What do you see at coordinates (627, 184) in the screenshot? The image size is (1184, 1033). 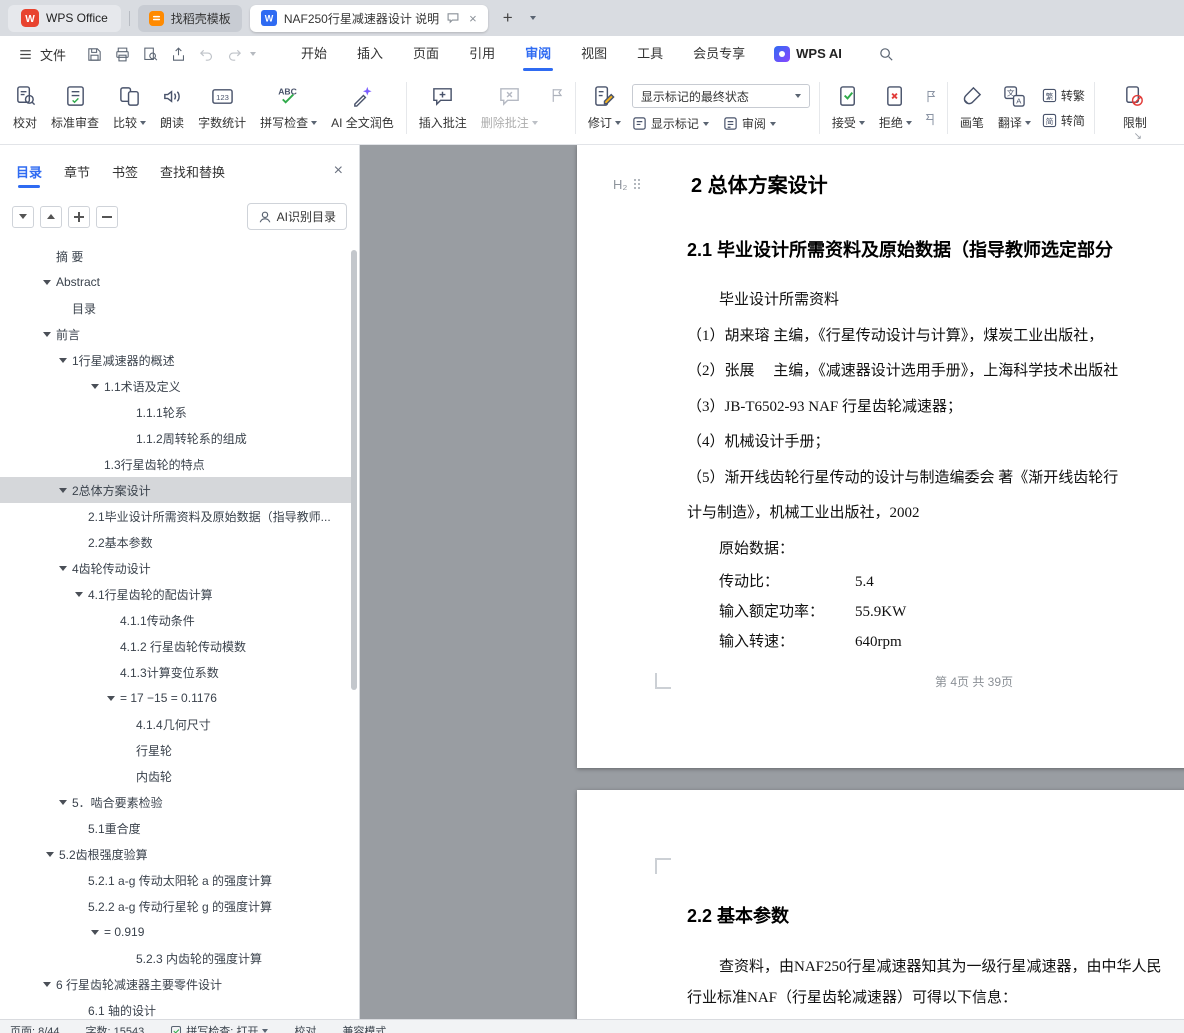 I see `heading-level-handle: H₂` at bounding box center [627, 184].